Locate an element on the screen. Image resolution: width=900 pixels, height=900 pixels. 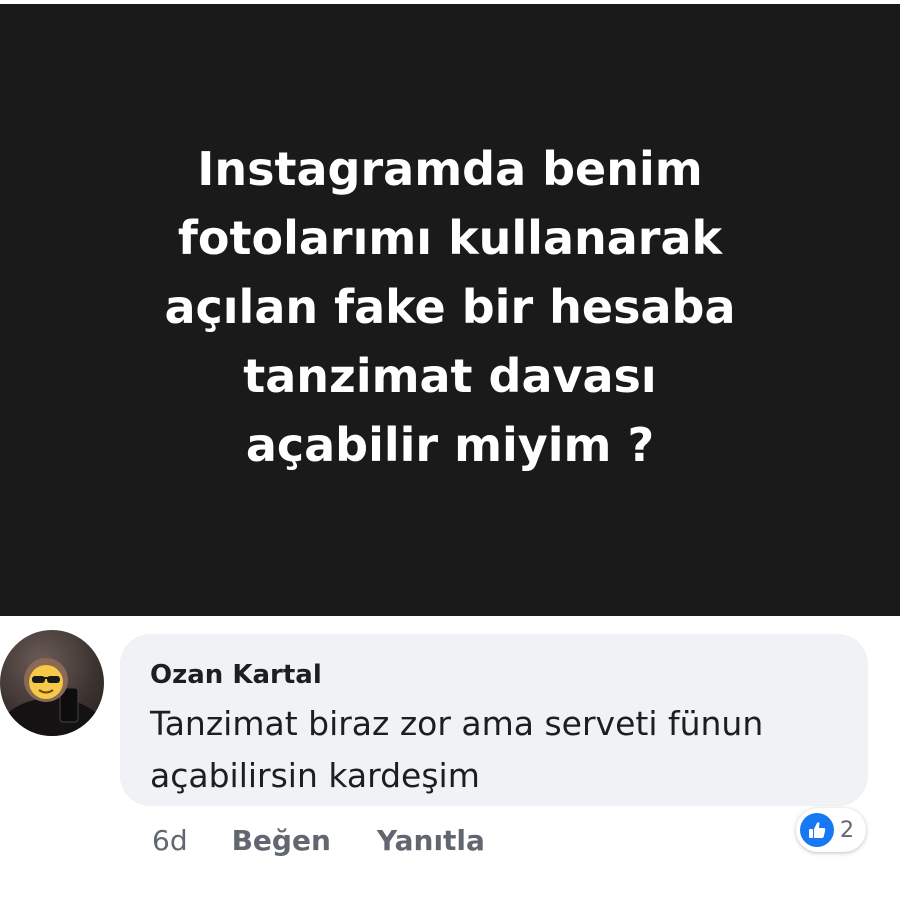
thumbs-up-icon is located at coordinates (817, 830).